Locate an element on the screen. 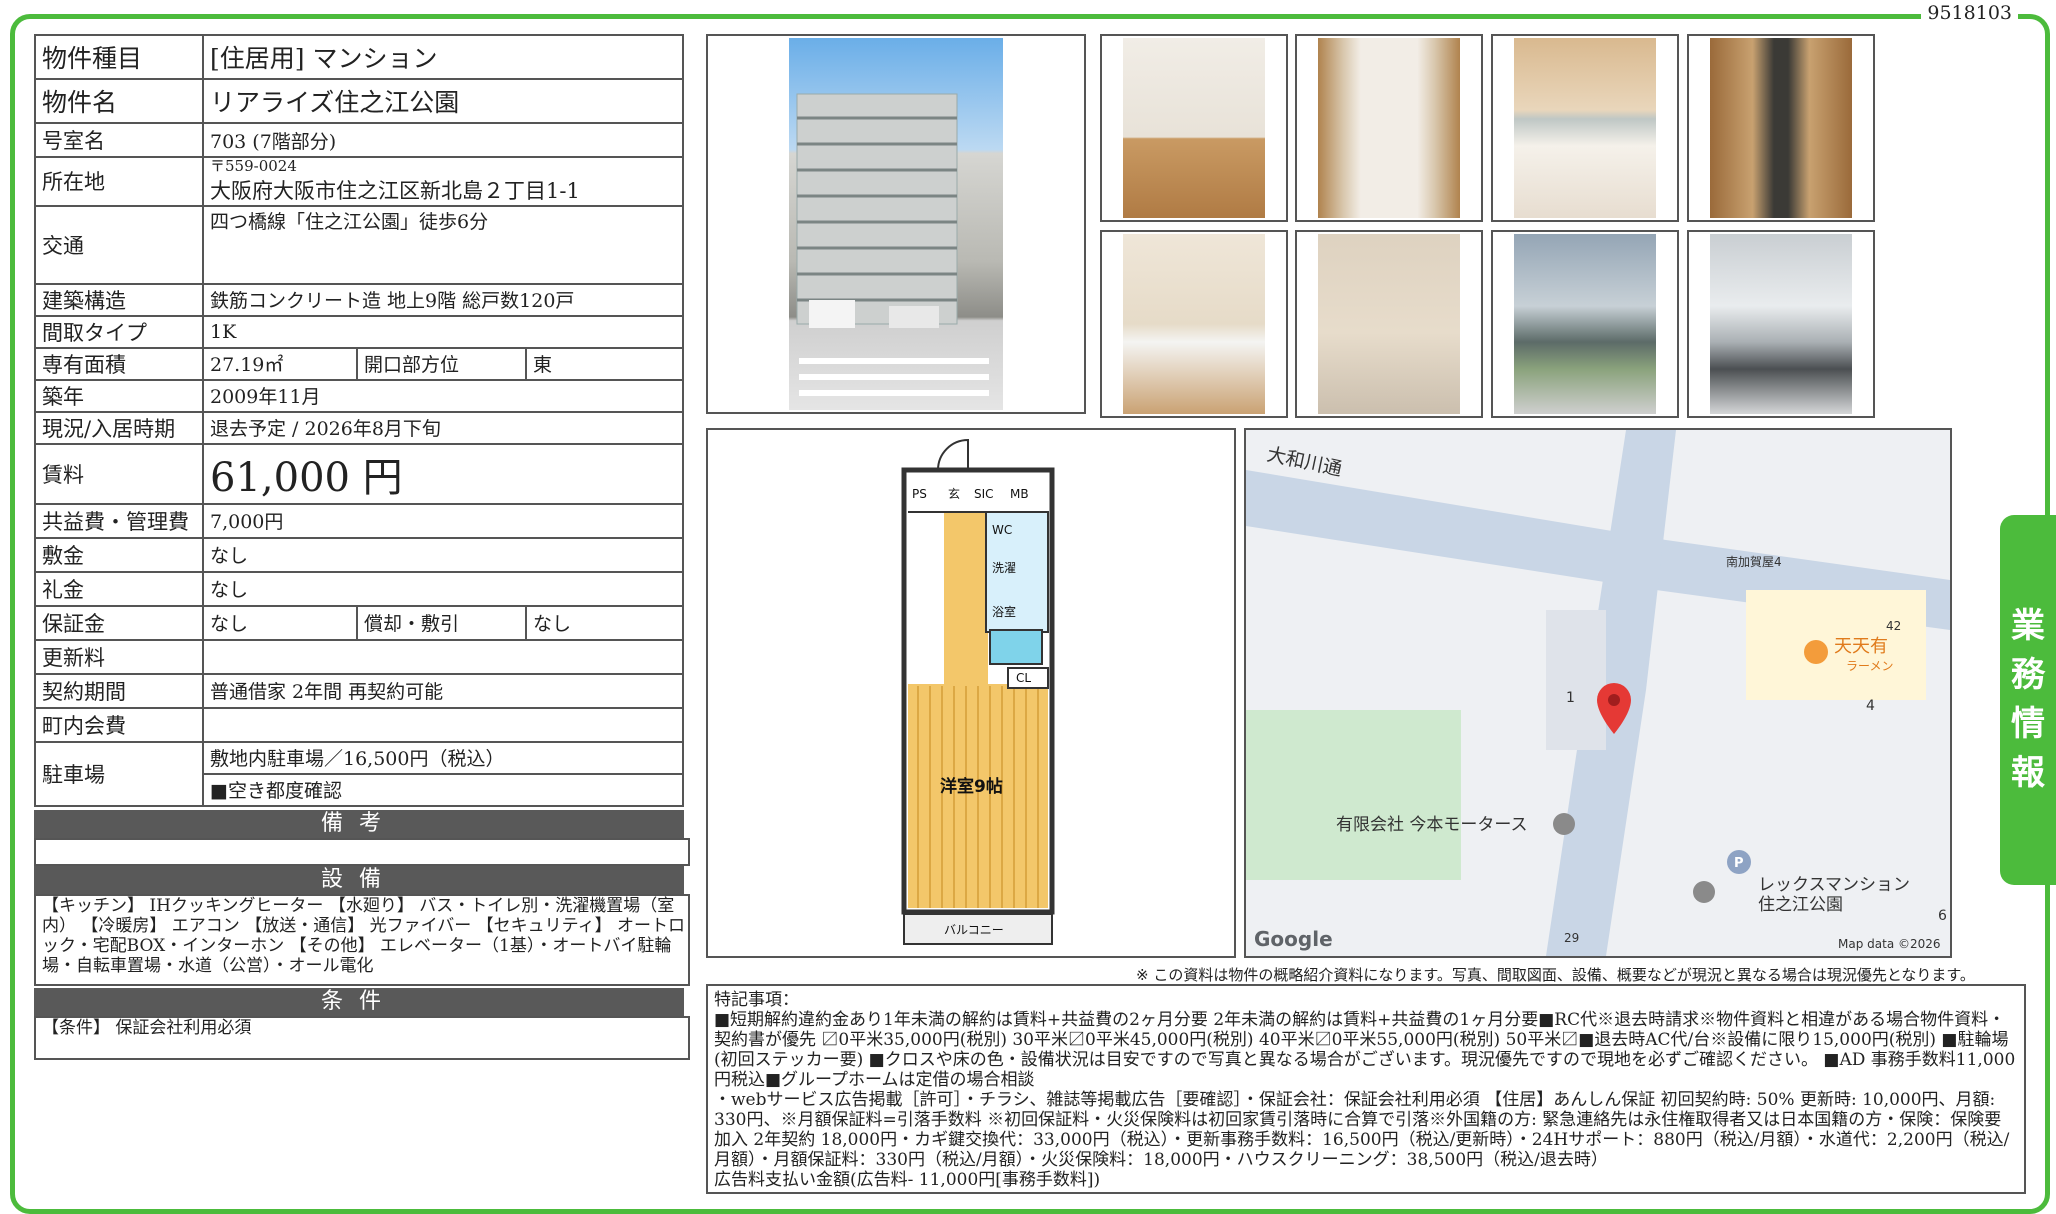  map-number-1: 1 is located at coordinates (1570, 698).